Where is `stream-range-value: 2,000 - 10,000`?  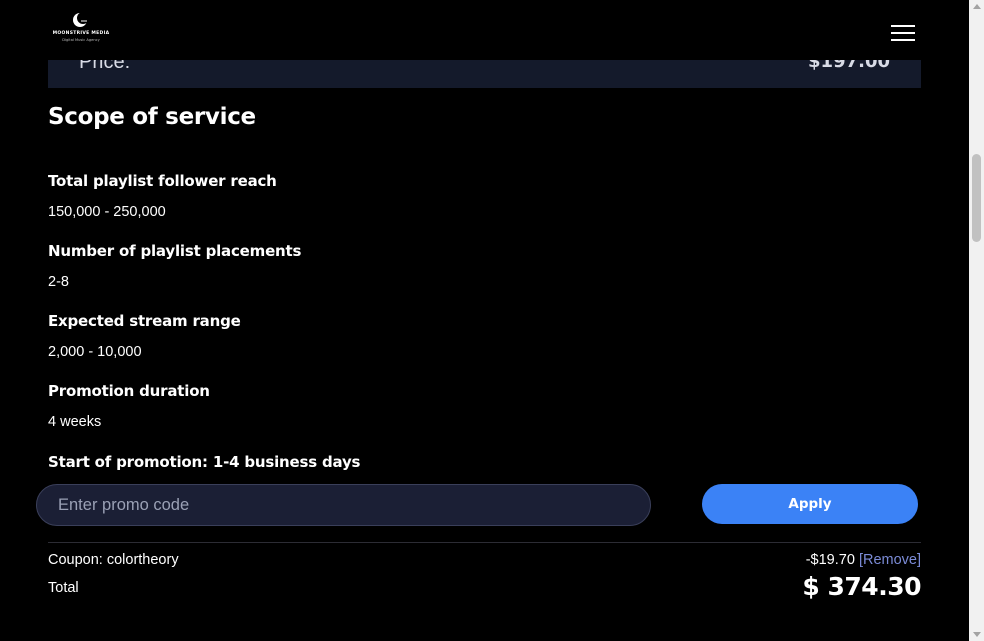
stream-range-value: 2,000 - 10,000 is located at coordinates (95, 352).